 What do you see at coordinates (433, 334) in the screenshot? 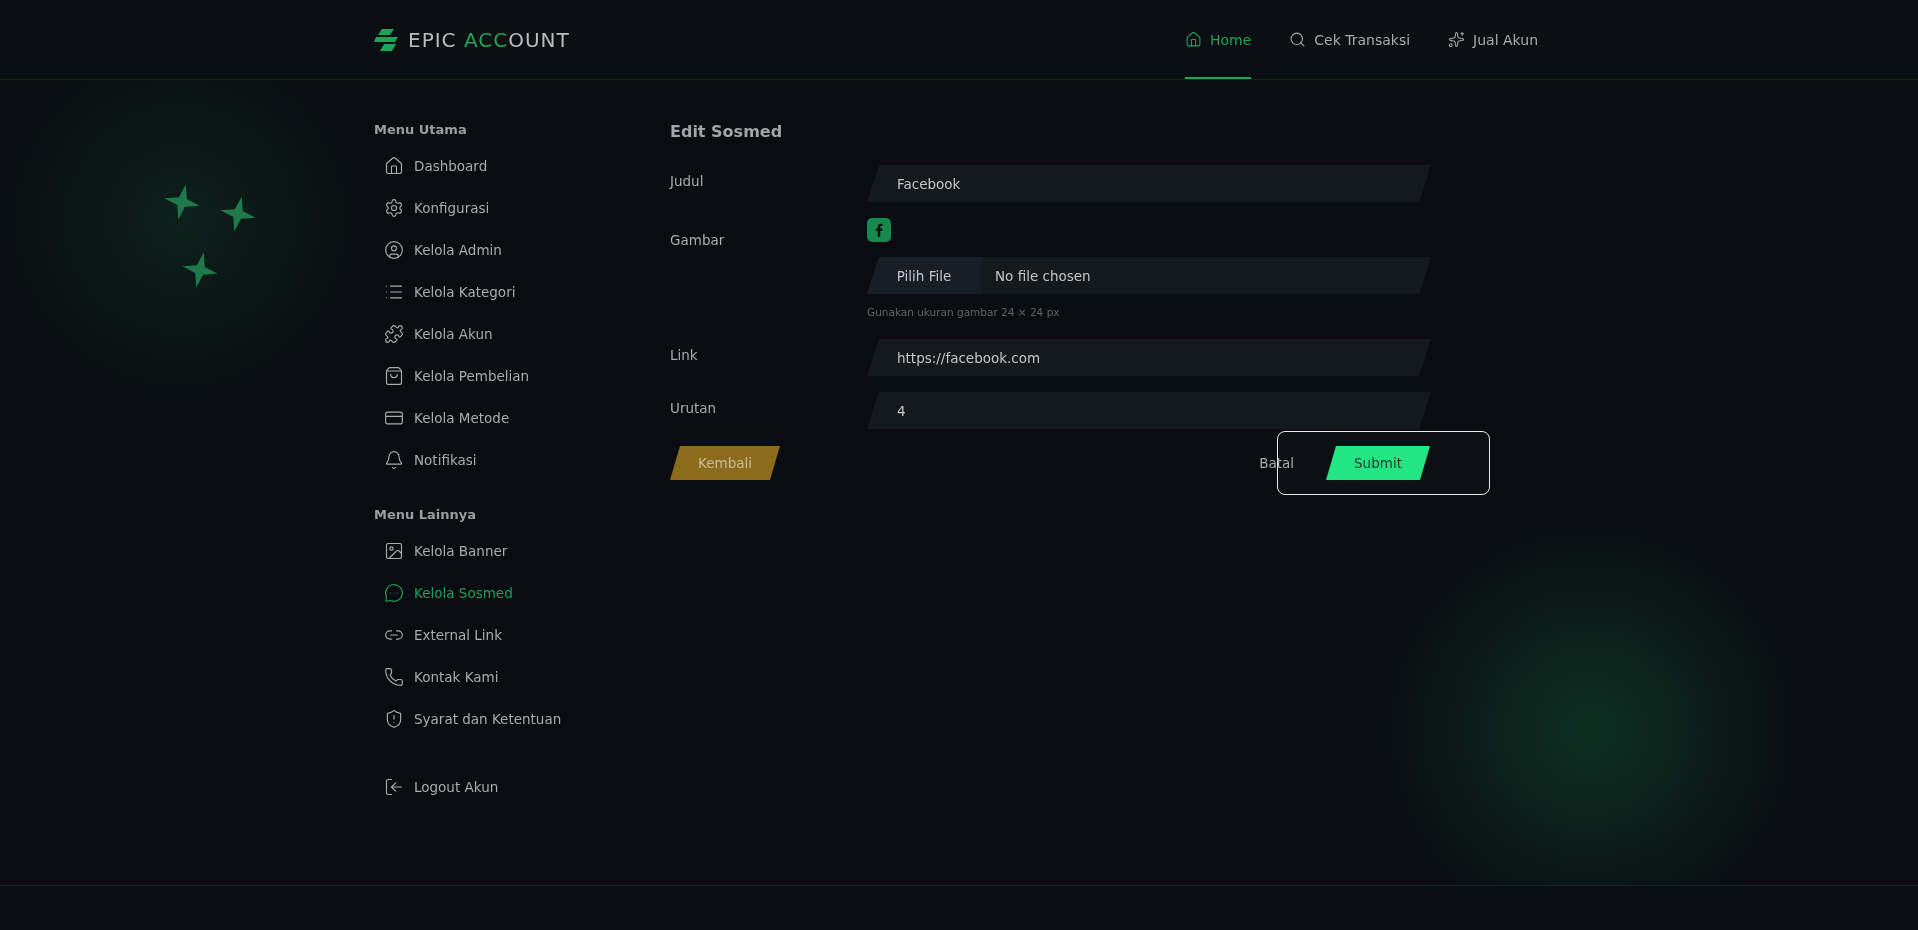
I see `sidebar-item: Kelola Akun` at bounding box center [433, 334].